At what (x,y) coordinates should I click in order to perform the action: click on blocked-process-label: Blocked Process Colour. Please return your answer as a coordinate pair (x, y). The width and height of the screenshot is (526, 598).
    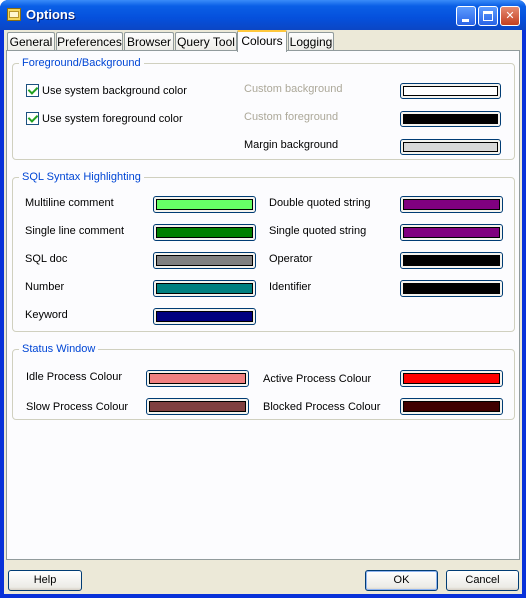
    Looking at the image, I should click on (322, 407).